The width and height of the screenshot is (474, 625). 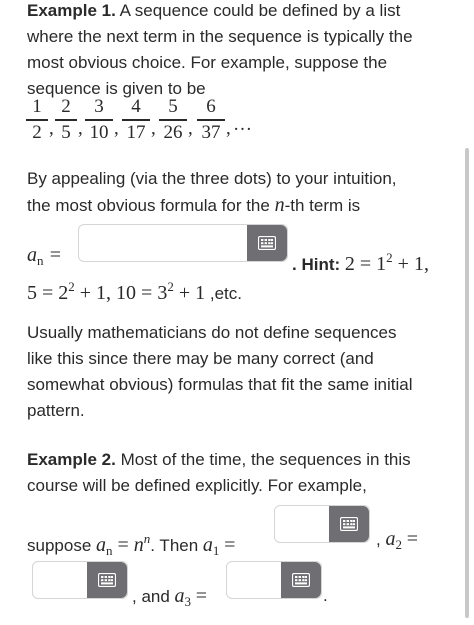 What do you see at coordinates (71, 459) in the screenshot?
I see `example2-heading: Example 2.` at bounding box center [71, 459].